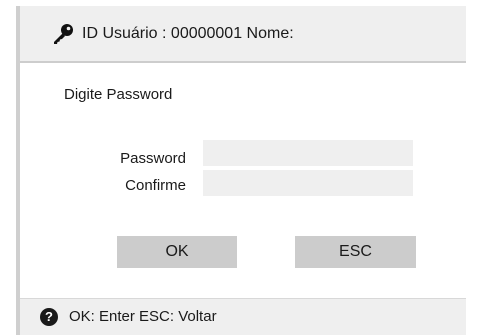  What do you see at coordinates (155, 185) in the screenshot?
I see `confirm-password-label: Confirme` at bounding box center [155, 185].